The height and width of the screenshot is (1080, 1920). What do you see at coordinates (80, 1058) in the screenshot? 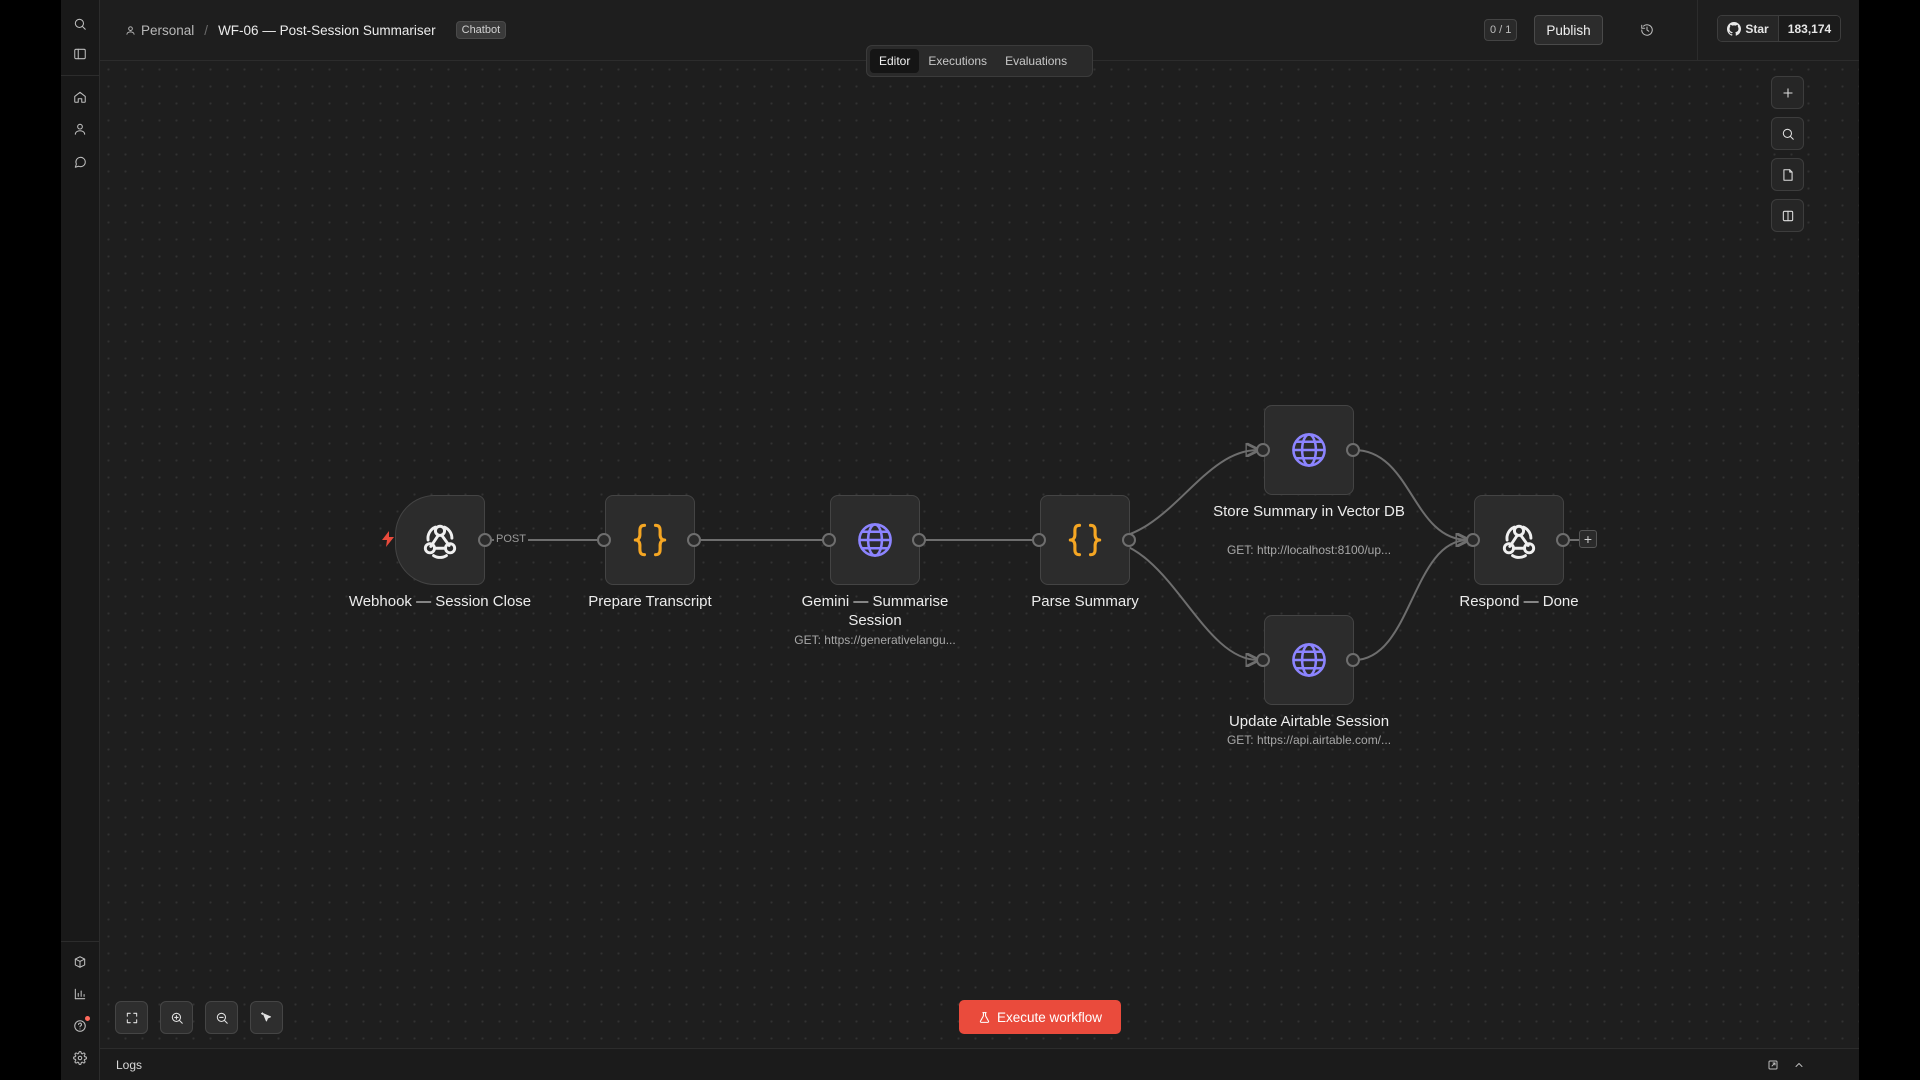
I see `settings-gear-icon` at bounding box center [80, 1058].